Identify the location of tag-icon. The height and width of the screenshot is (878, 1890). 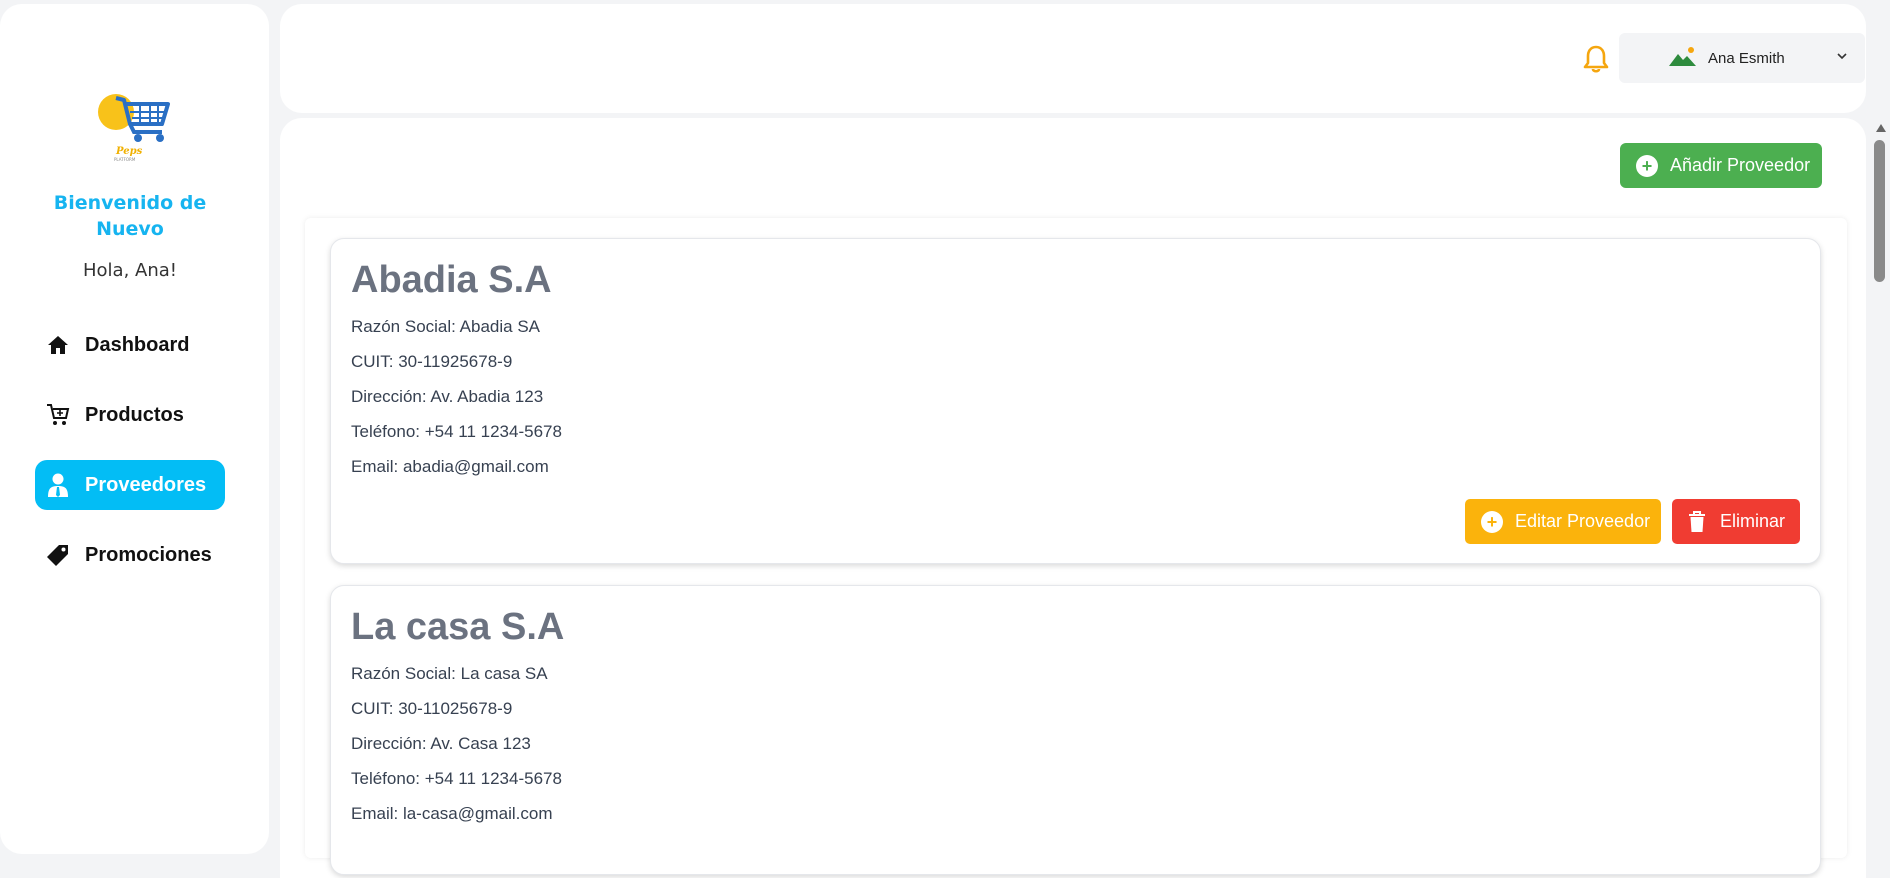
(58, 555).